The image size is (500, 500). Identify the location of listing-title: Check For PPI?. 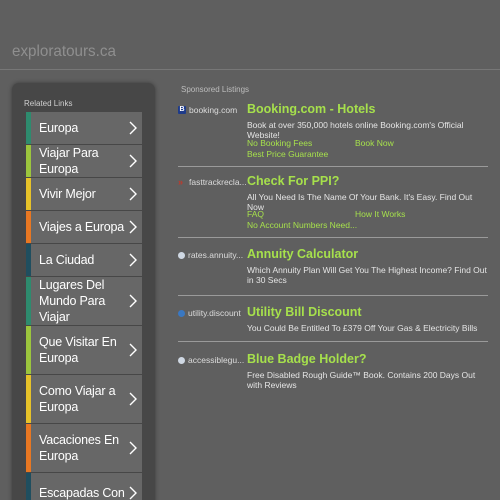
(293, 181).